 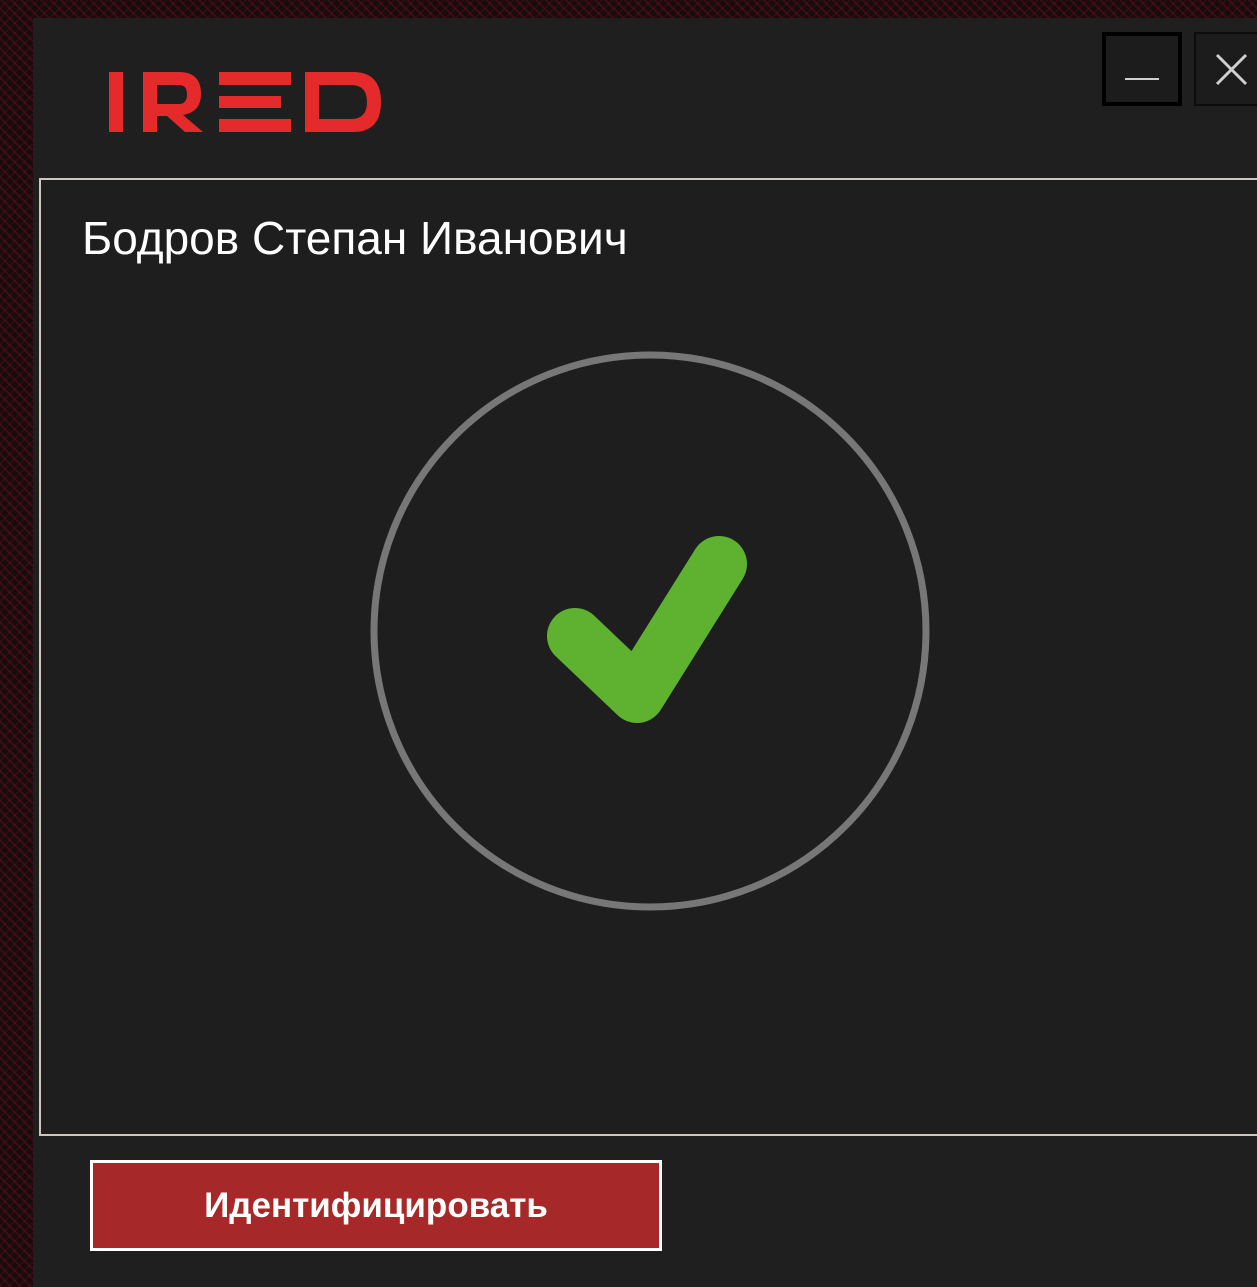 I want to click on footer-bar: Идентифицировать, so click(x=645, y=1211).